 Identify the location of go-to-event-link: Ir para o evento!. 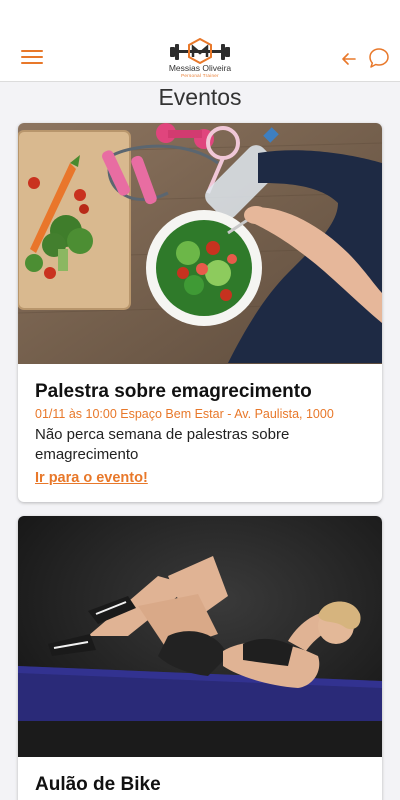
(91, 478).